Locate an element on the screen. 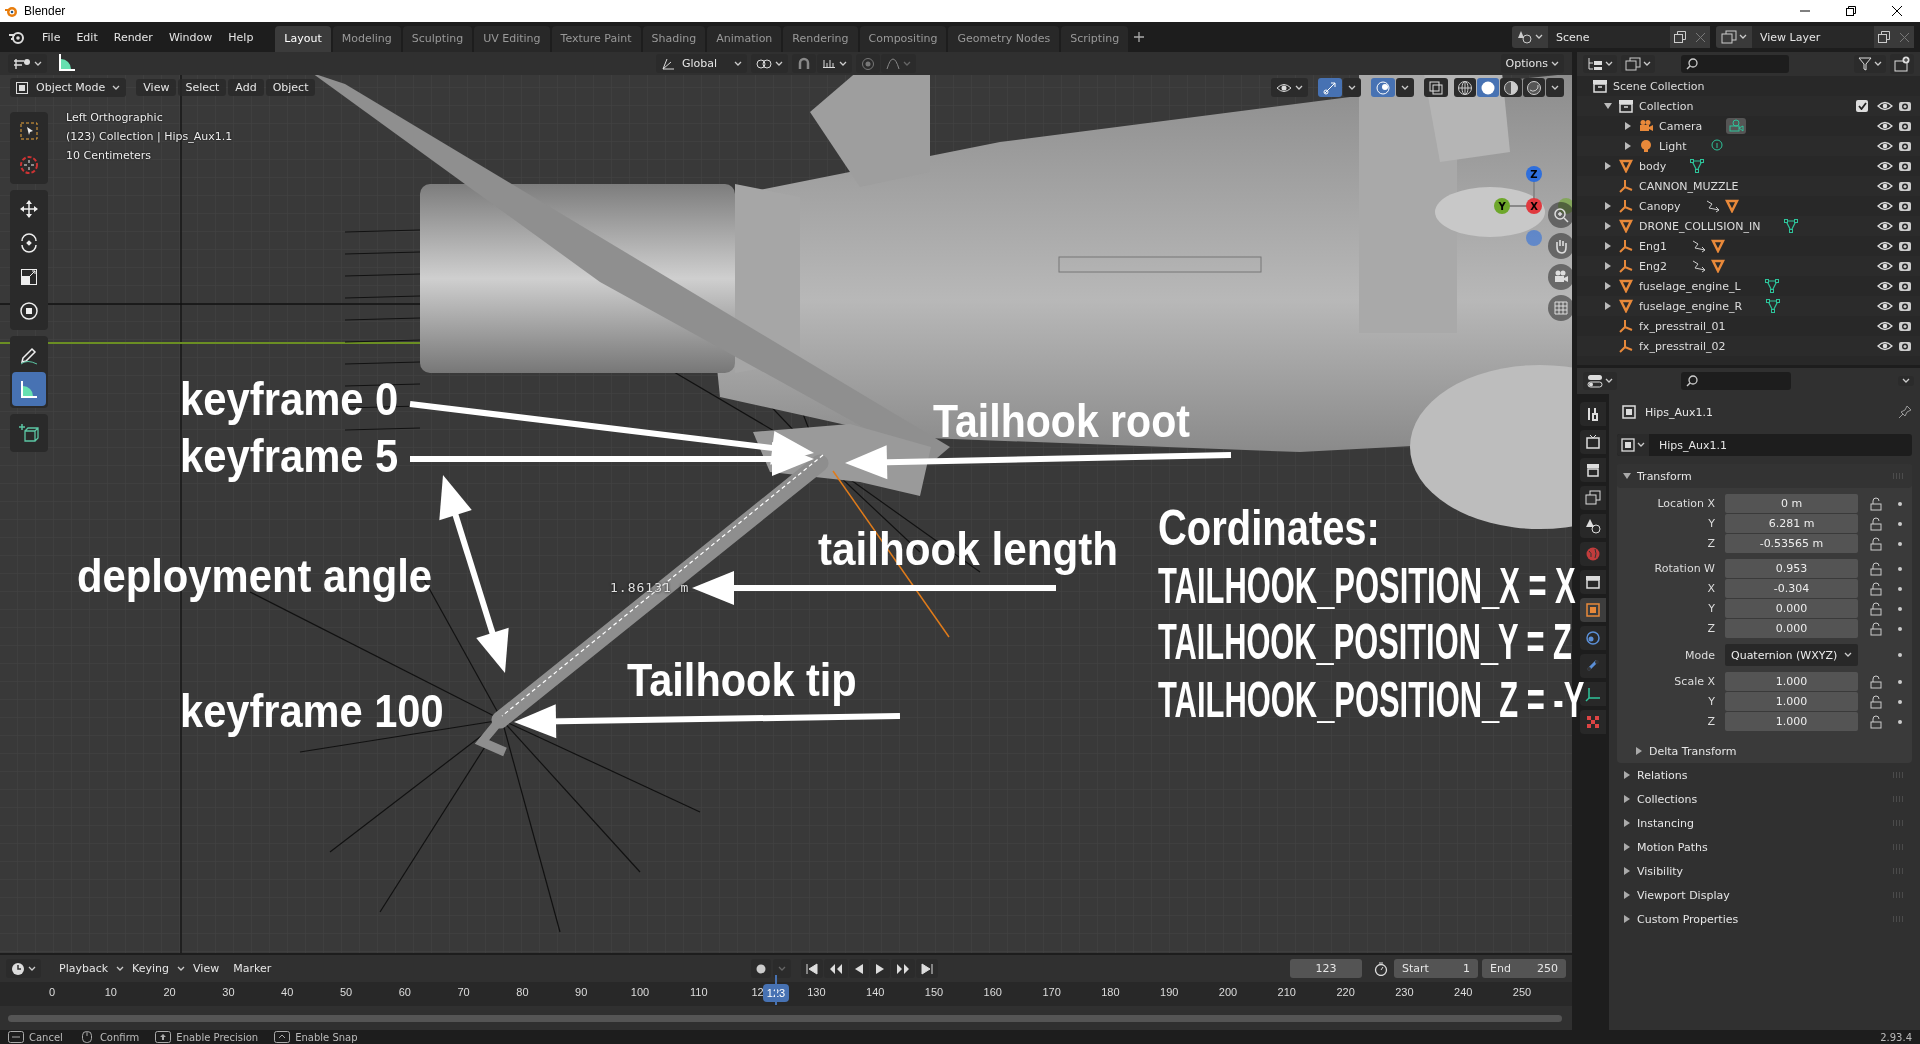 The image size is (1920, 1044). orientation-dropdown: Global is located at coordinates (702, 63).